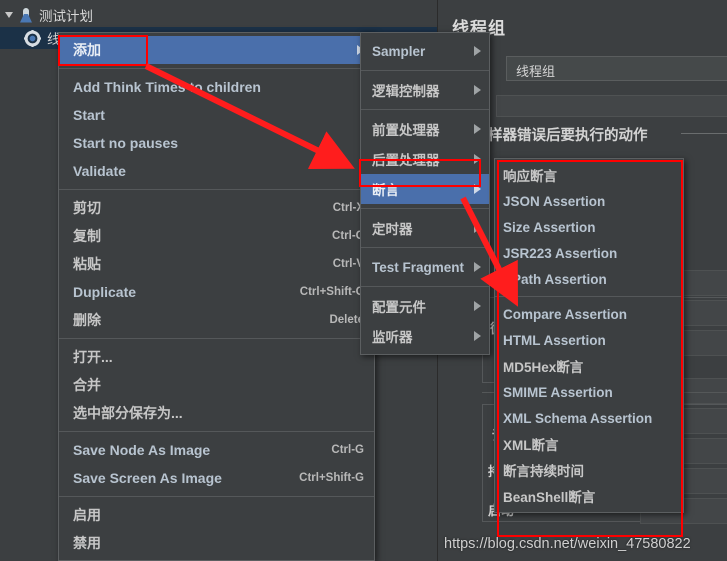 The width and height of the screenshot is (727, 561). I want to click on menu-item-label: HTML Assertion, so click(554, 340).